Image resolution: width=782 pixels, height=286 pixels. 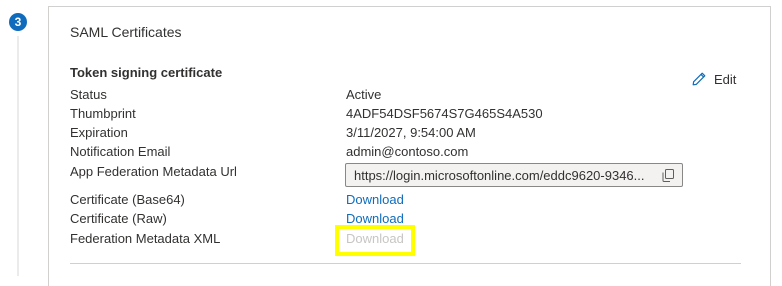 What do you see at coordinates (725, 79) in the screenshot?
I see `edit-label: Edit` at bounding box center [725, 79].